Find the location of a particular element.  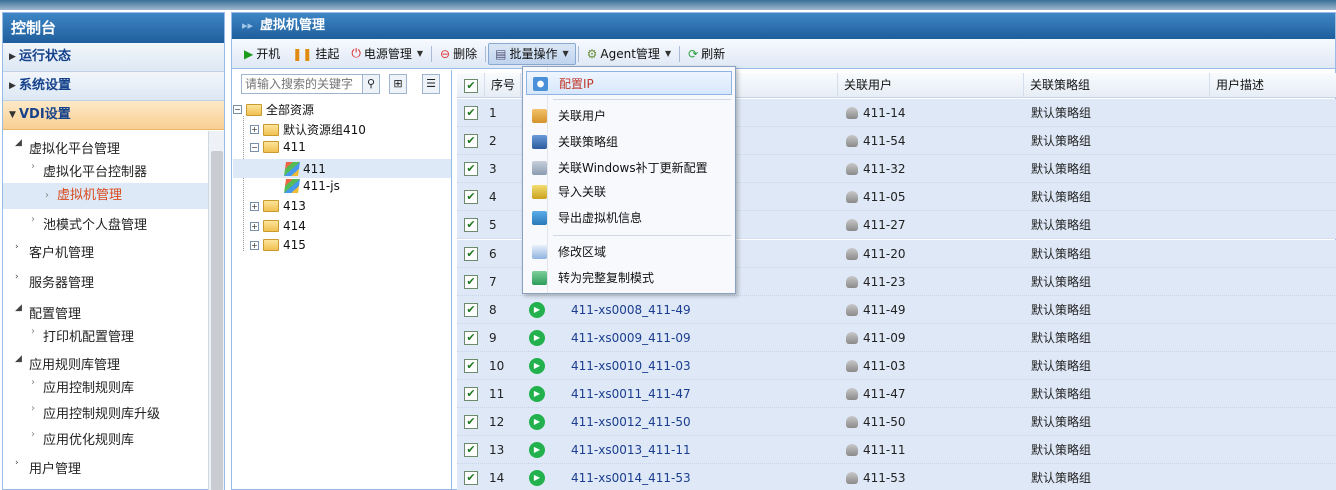

nav-item-vm-management: › 虚拟机管理 is located at coordinates (105, 196).